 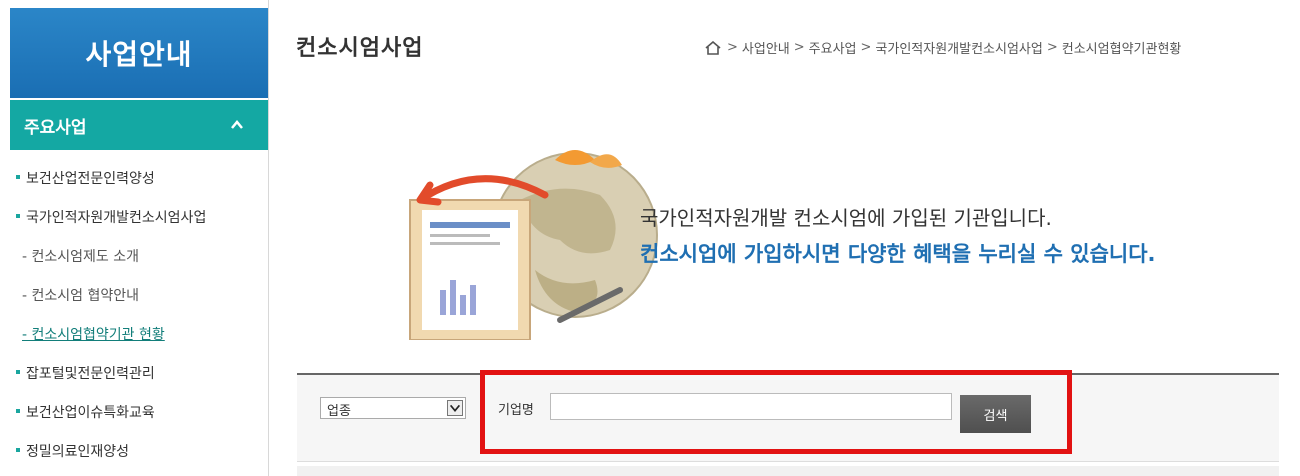 What do you see at coordinates (776, 412) in the screenshot?
I see `highlight-box` at bounding box center [776, 412].